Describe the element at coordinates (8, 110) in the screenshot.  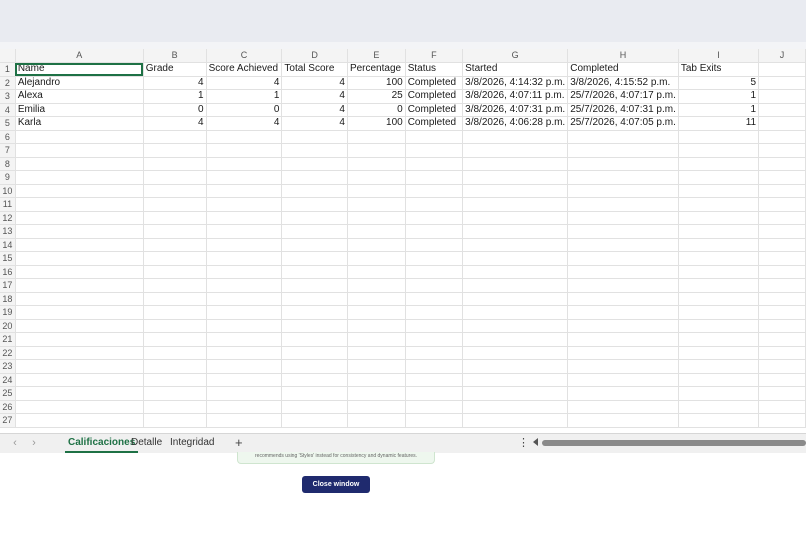
I see `row-header: 4` at that location.